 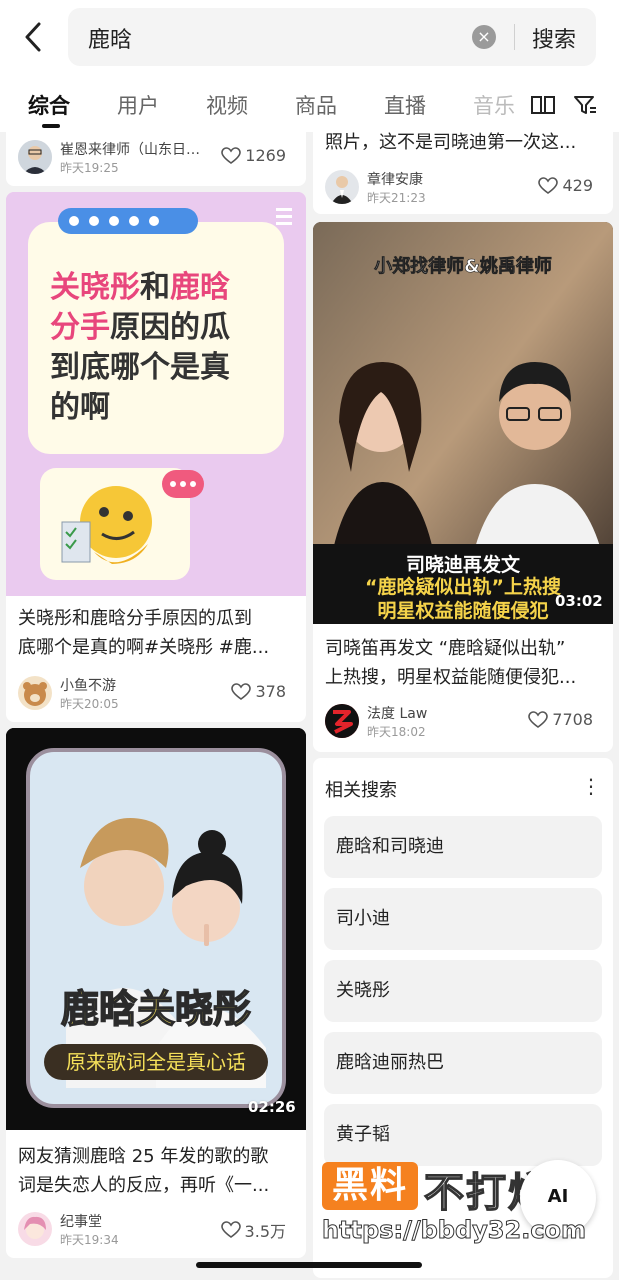 I want to click on author-row: 法度 Law 昨天18:02 7708, so click(x=465, y=722).